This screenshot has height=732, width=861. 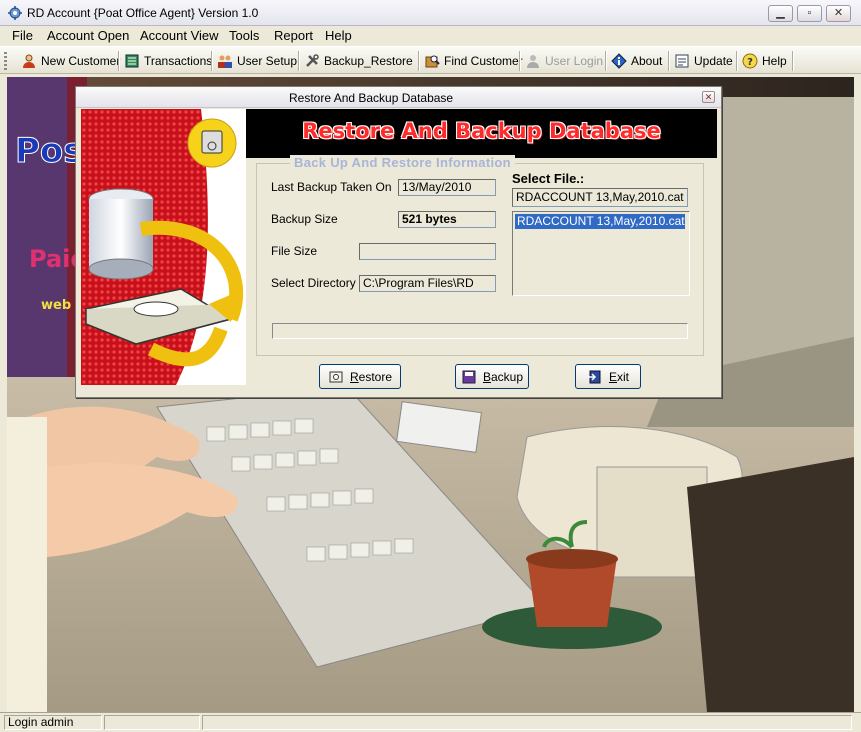 I want to click on person-icon, so click(x=29, y=61).